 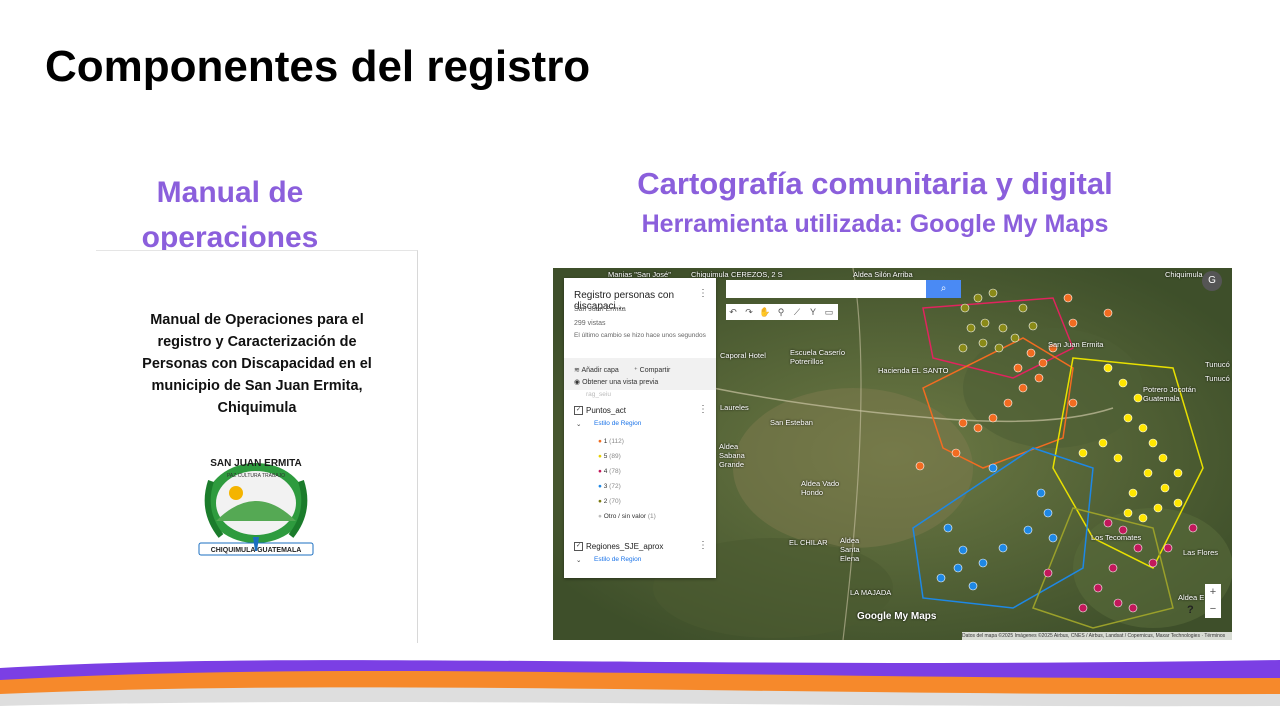 I want to click on manual-heading: Manual de operaciones, so click(x=230, y=215).